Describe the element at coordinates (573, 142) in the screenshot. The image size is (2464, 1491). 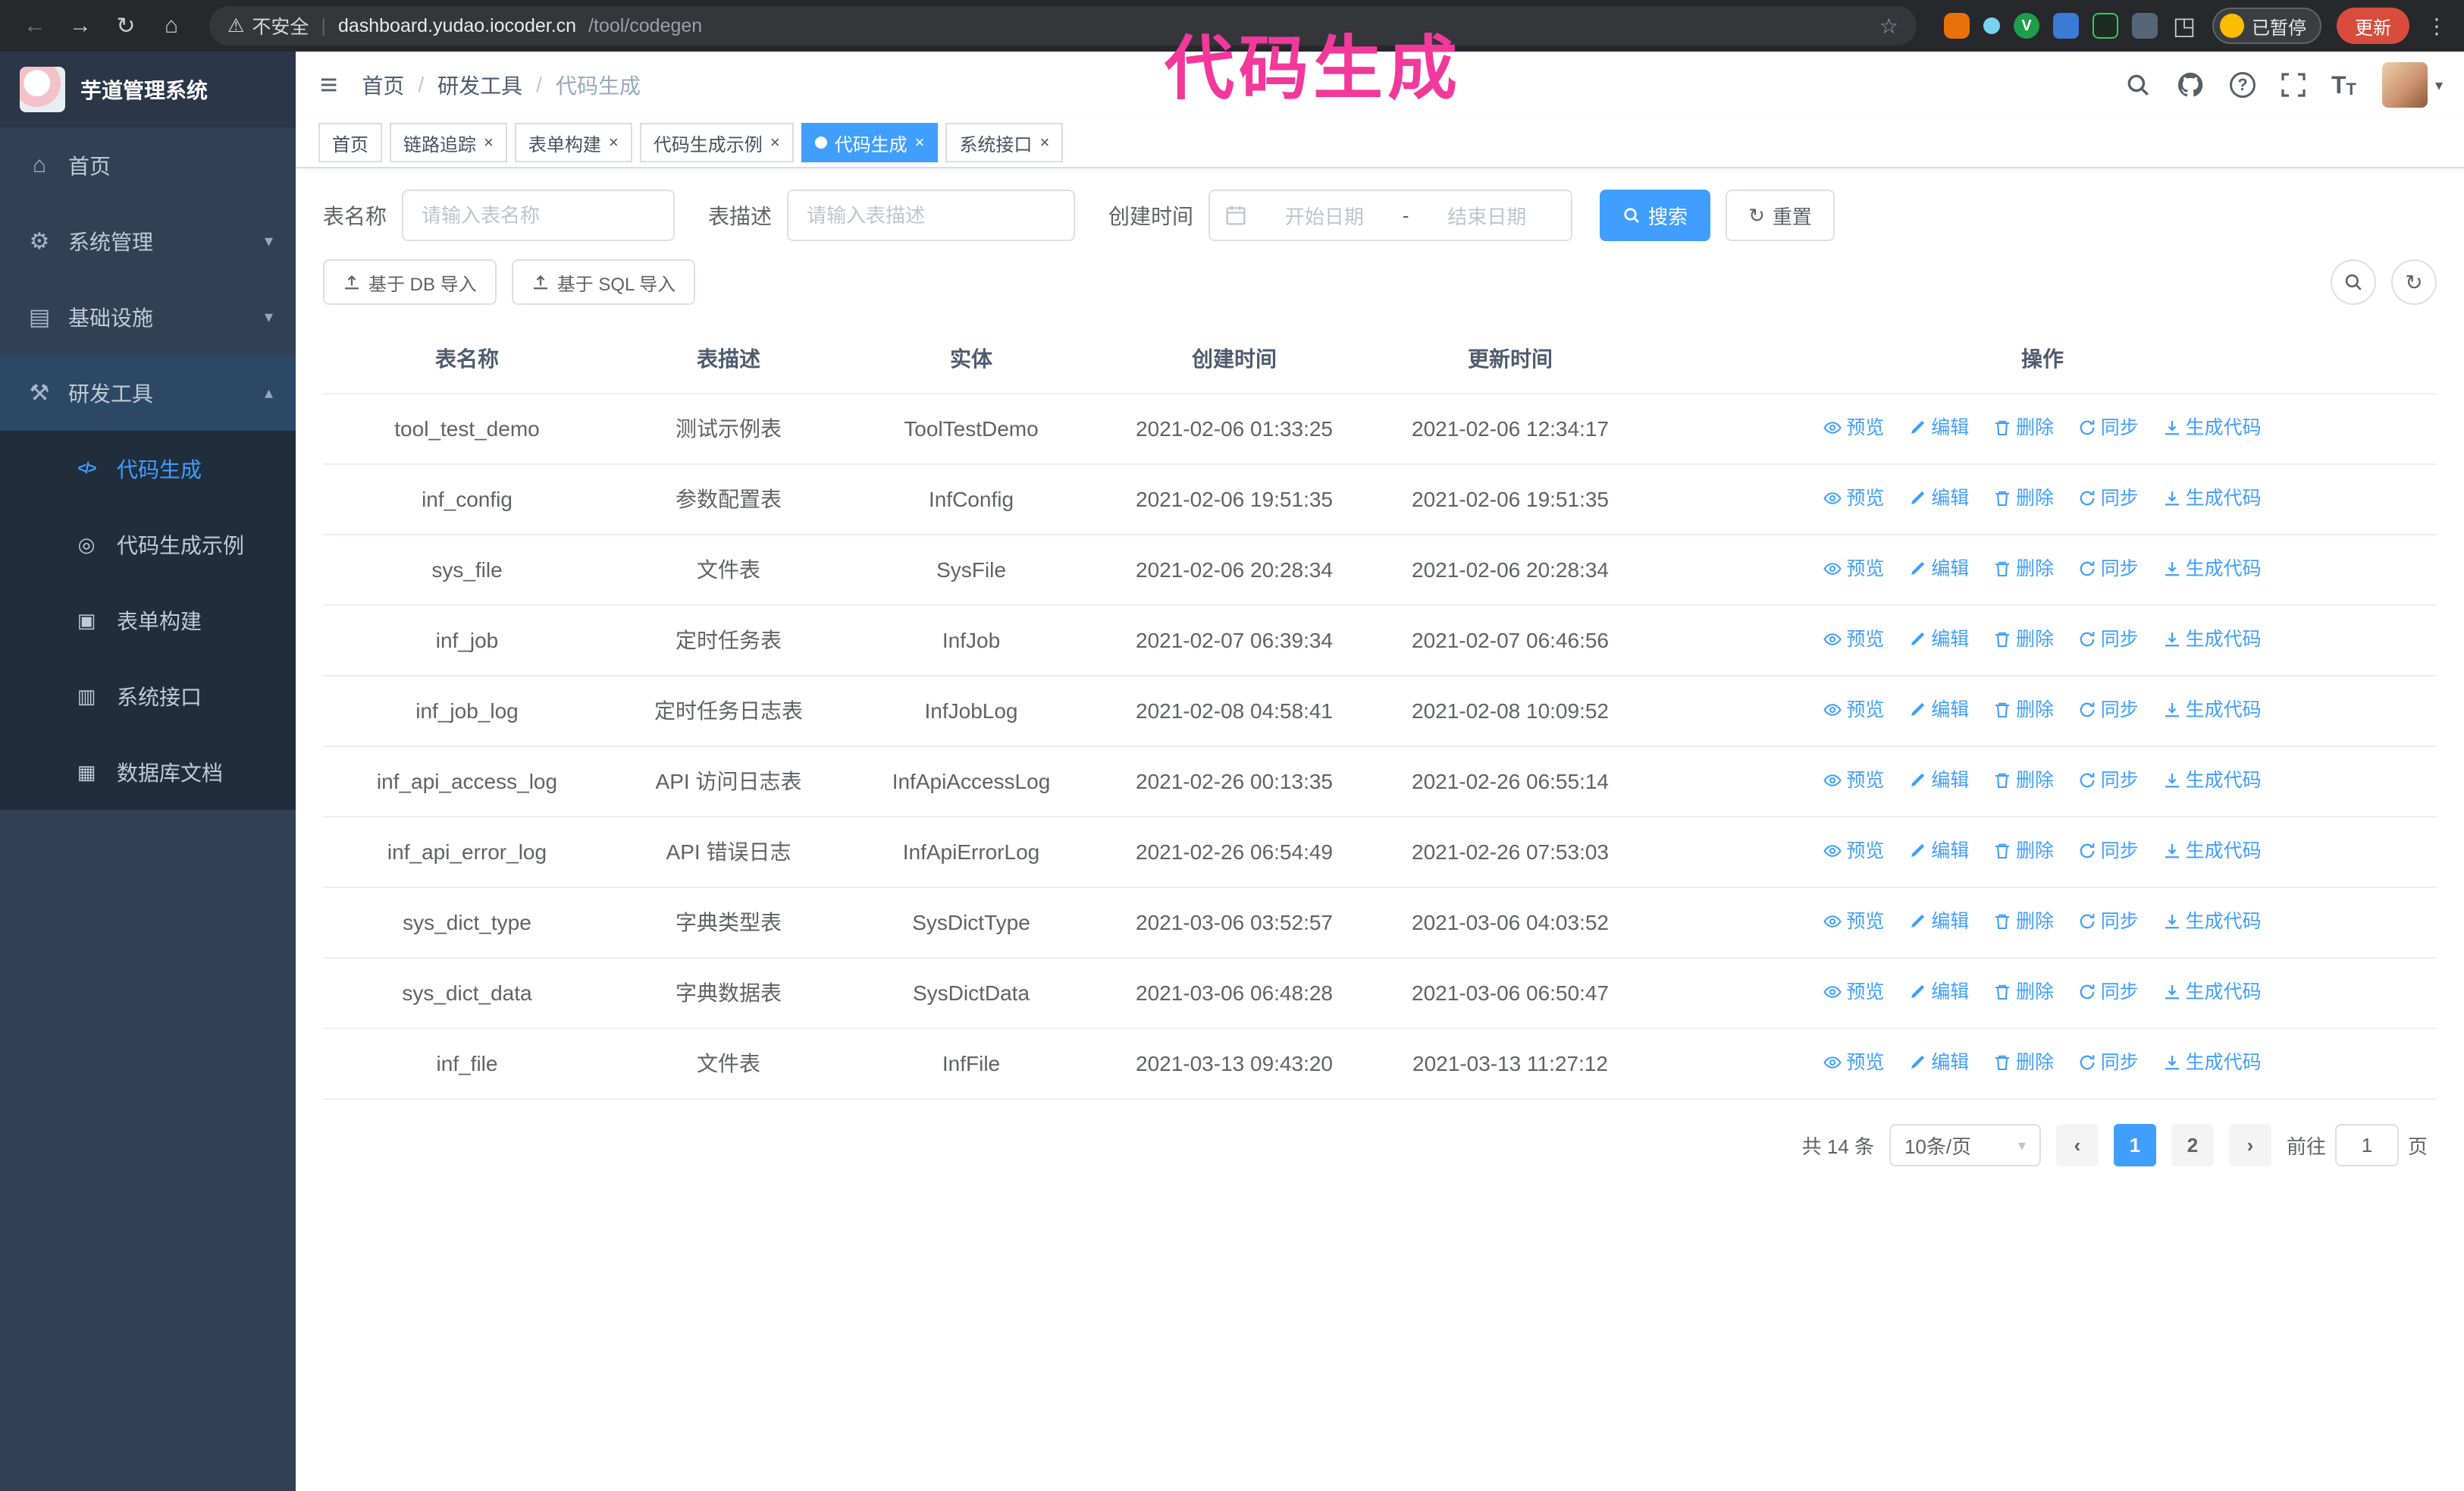
I see `tab-form-builder: 表单构建 ×` at that location.